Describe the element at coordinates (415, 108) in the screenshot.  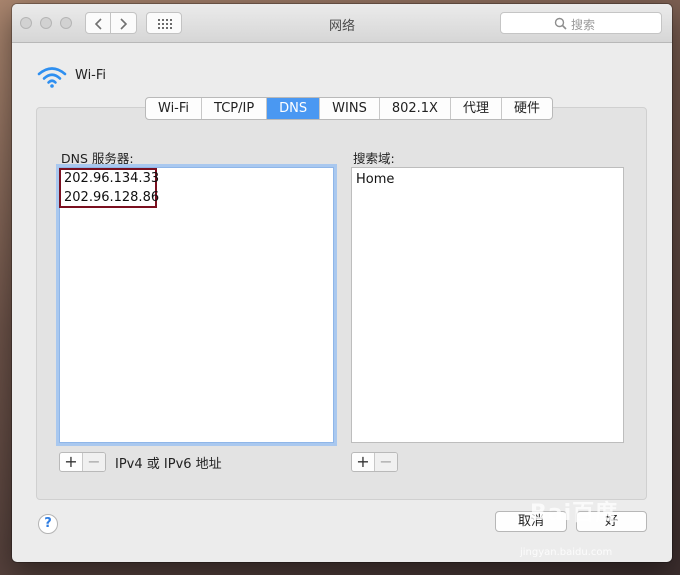
I see `tab-8021x: 802.1X` at that location.